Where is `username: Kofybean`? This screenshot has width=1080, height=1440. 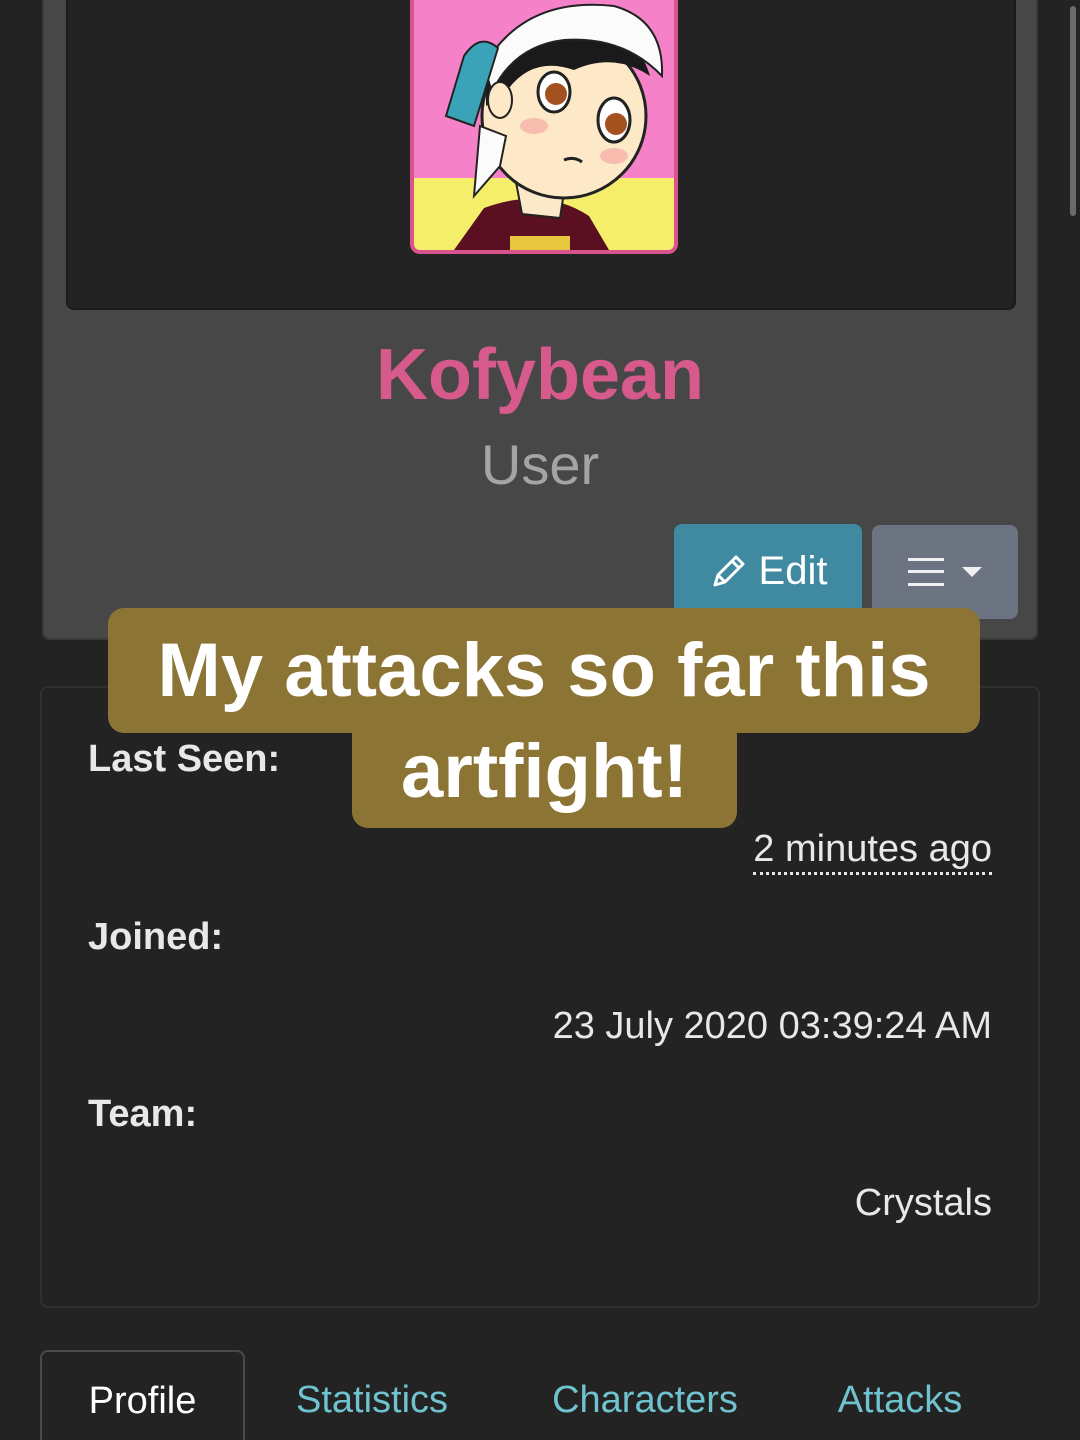
username: Kofybean is located at coordinates (540, 375).